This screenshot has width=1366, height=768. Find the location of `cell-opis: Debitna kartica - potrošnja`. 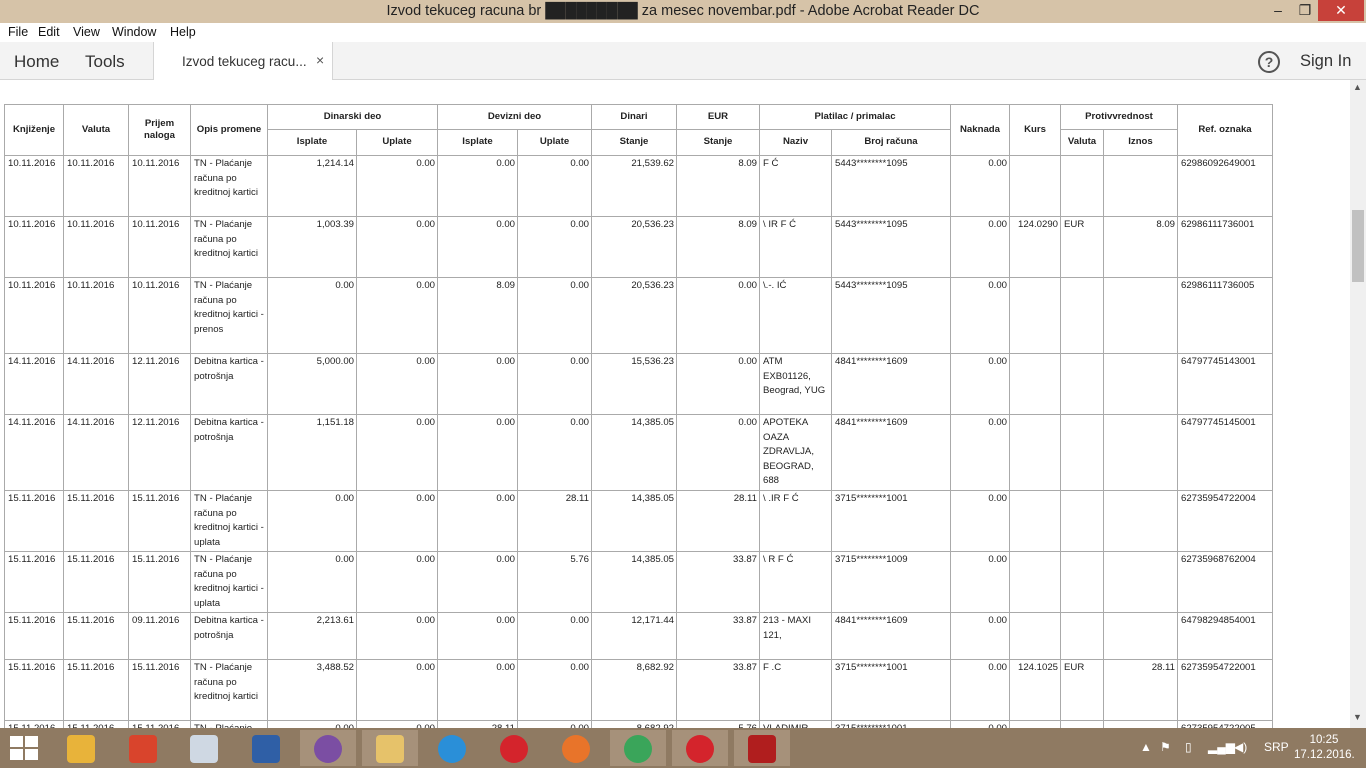

cell-opis: Debitna kartica - potrošnja is located at coordinates (229, 636).